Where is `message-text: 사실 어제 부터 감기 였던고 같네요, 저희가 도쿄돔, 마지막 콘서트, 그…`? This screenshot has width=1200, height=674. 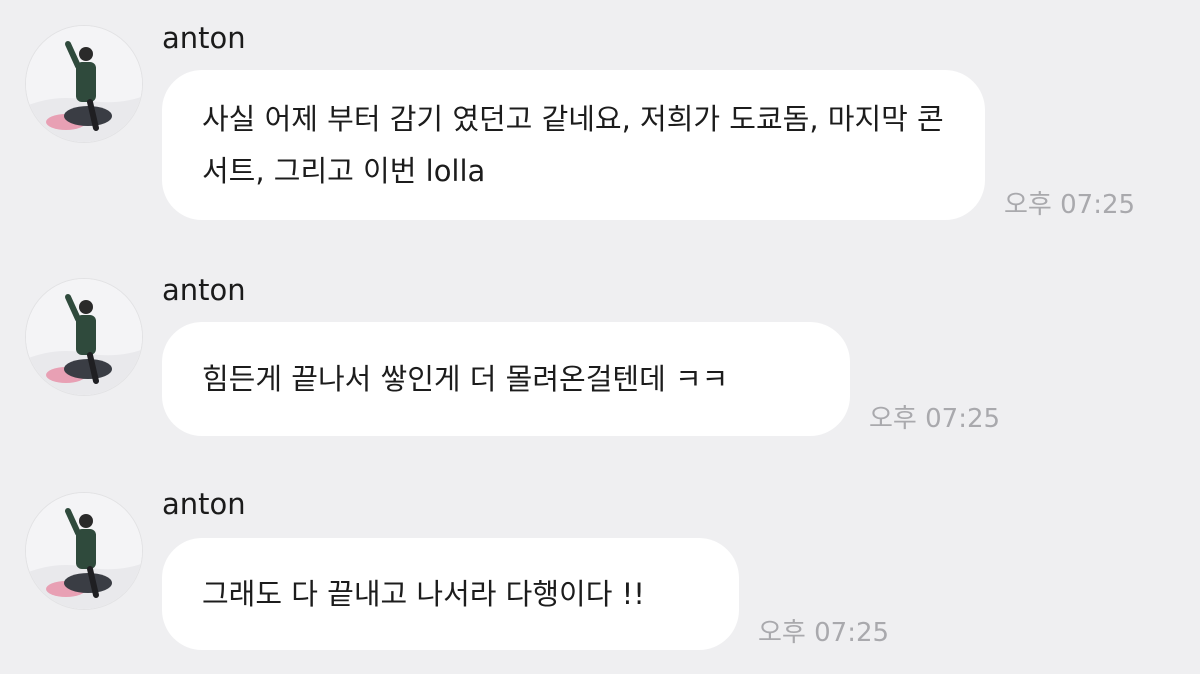
message-text: 사실 어제 부터 감기 였던고 같네요, 저희가 도쿄돔, 마지막 콘서트, 그… is located at coordinates (573, 145).